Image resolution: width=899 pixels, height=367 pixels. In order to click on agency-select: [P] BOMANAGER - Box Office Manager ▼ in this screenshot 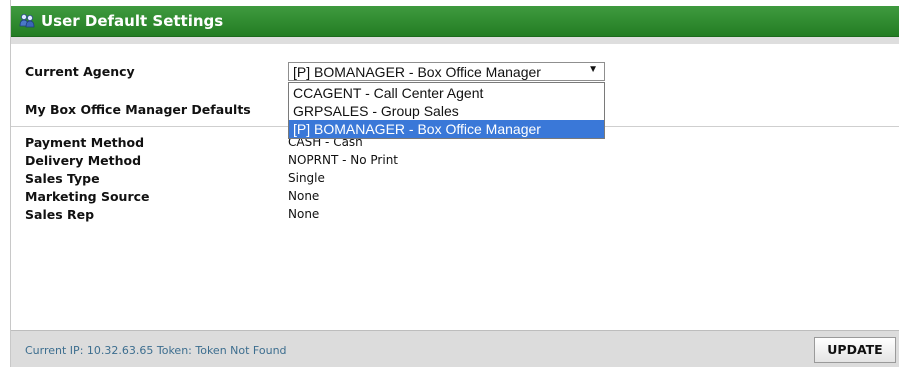, I will do `click(446, 71)`.